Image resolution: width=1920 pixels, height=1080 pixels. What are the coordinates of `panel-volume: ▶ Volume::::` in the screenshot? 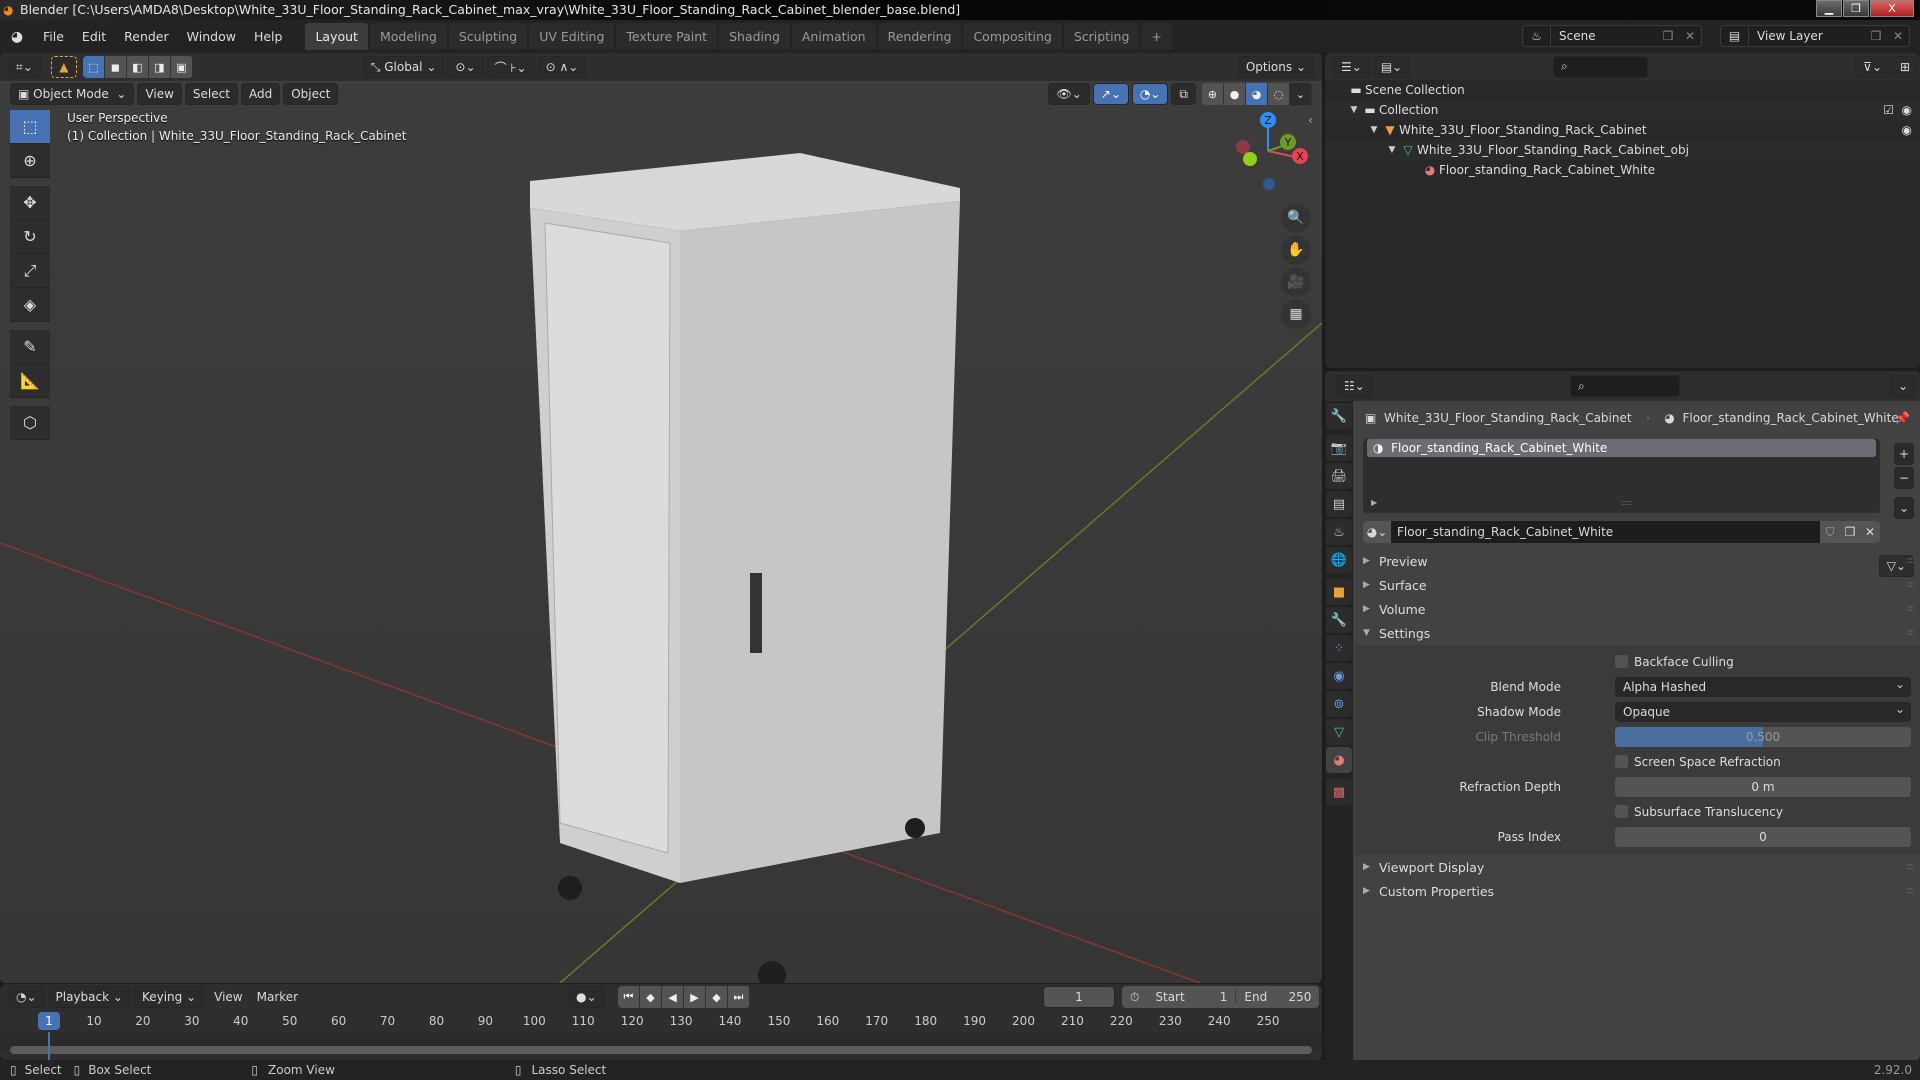 It's located at (1637, 609).